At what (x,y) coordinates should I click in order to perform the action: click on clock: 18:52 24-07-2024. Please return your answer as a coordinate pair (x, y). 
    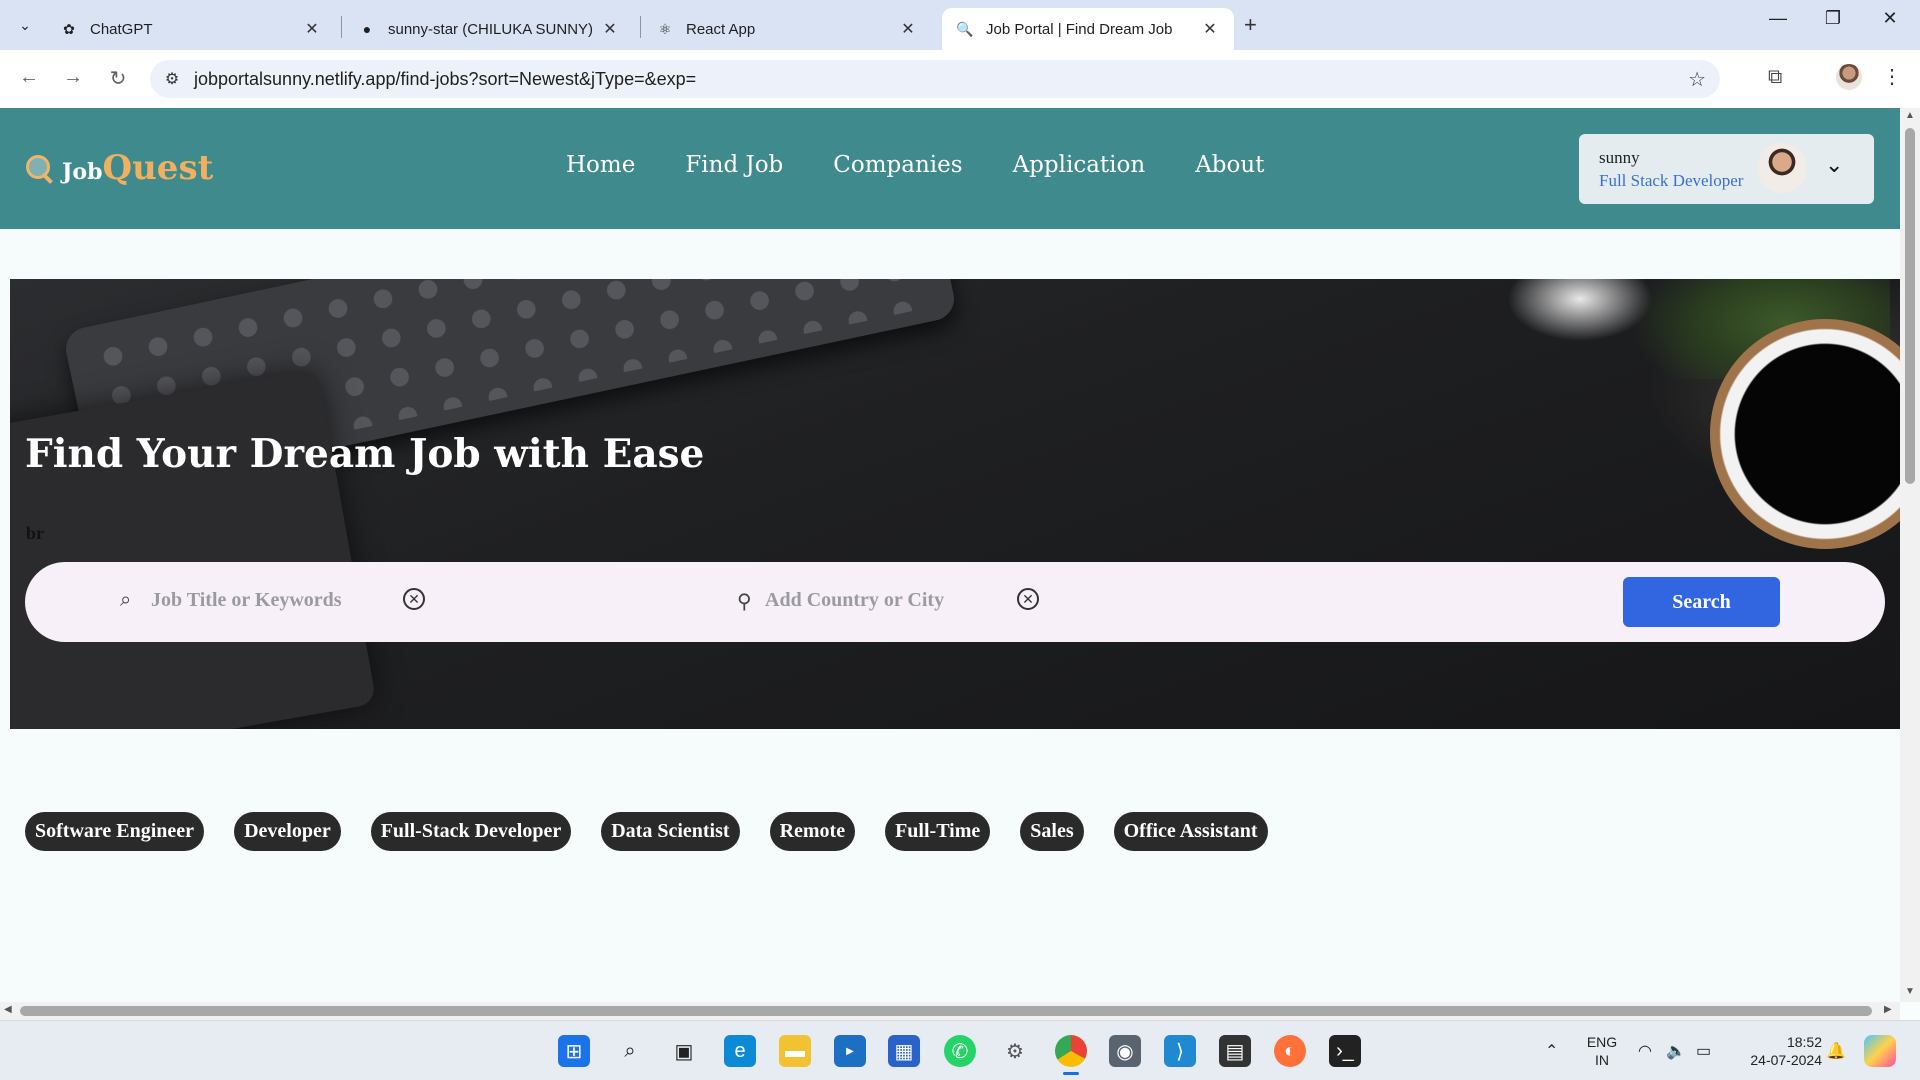
    Looking at the image, I should click on (1785, 1051).